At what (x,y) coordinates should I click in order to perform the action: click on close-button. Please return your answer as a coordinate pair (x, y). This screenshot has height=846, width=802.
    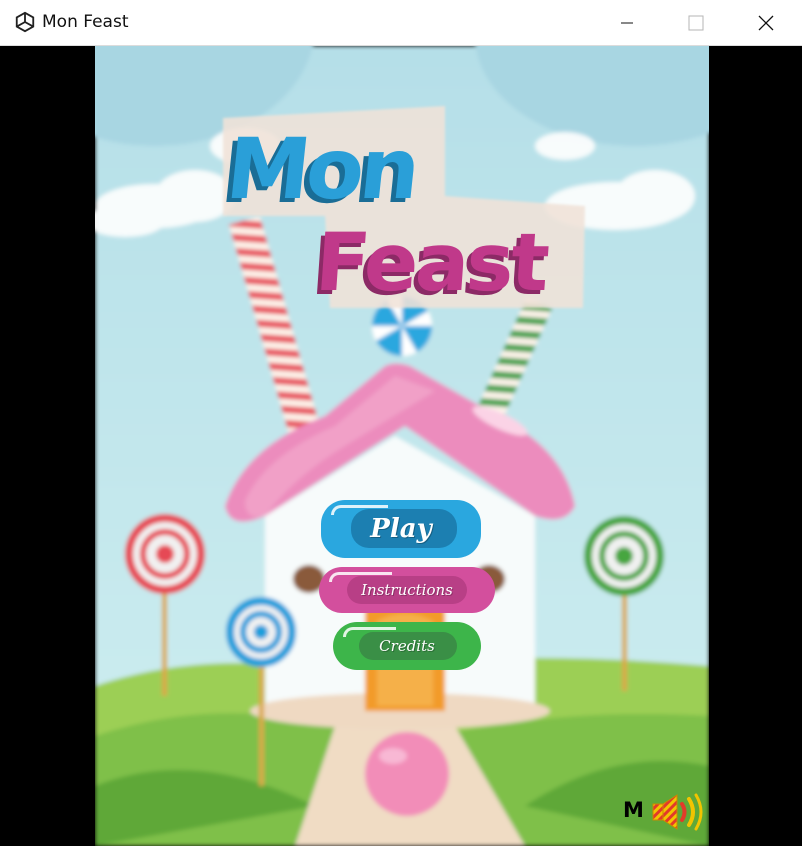
    Looking at the image, I should click on (766, 22).